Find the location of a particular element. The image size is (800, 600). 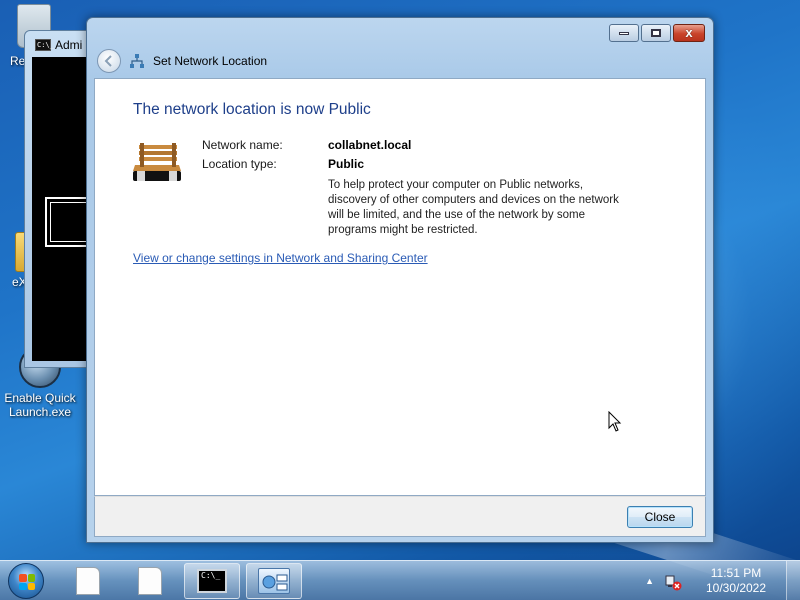

maximize-button is located at coordinates (656, 33).